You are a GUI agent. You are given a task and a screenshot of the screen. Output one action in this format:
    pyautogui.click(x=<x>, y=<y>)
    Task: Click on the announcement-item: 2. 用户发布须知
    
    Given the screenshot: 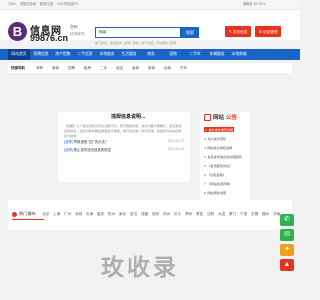 What is the action you would take?
    pyautogui.click(x=215, y=138)
    